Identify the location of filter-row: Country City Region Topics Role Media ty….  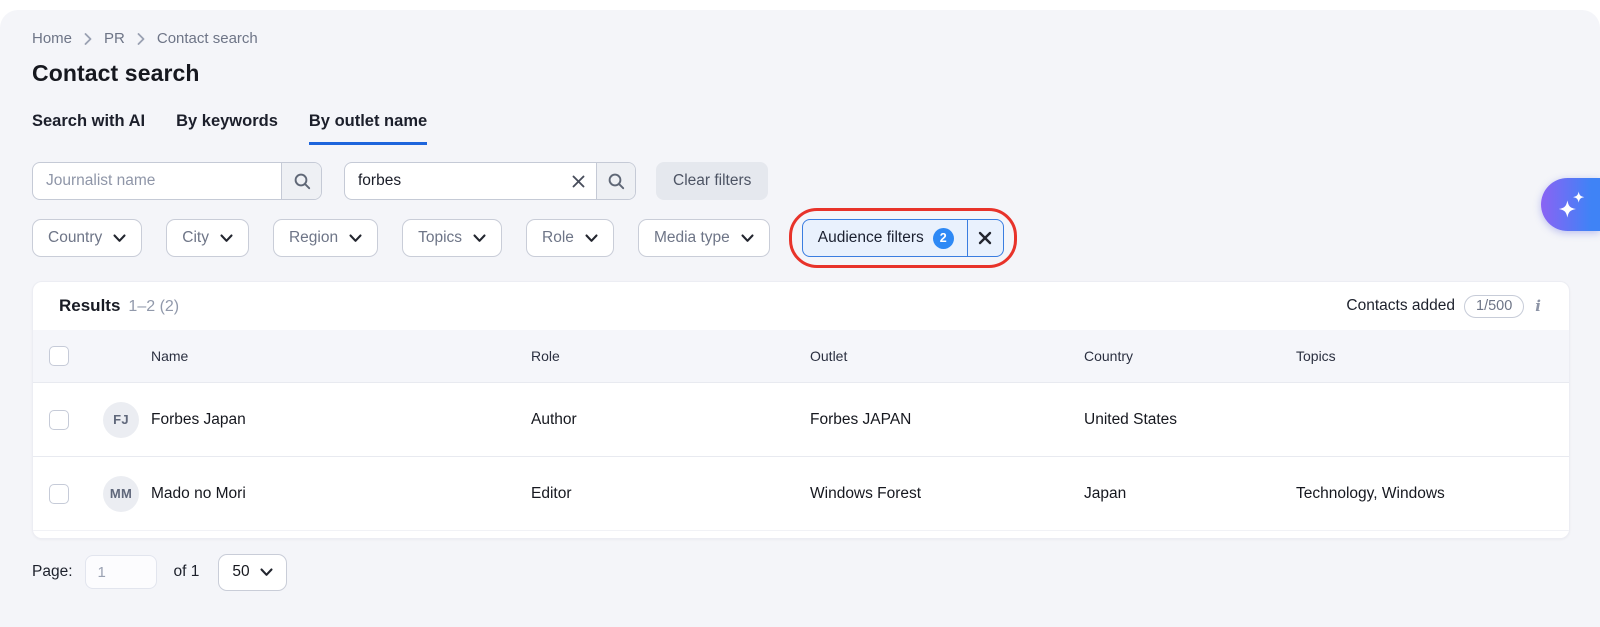
(801, 238).